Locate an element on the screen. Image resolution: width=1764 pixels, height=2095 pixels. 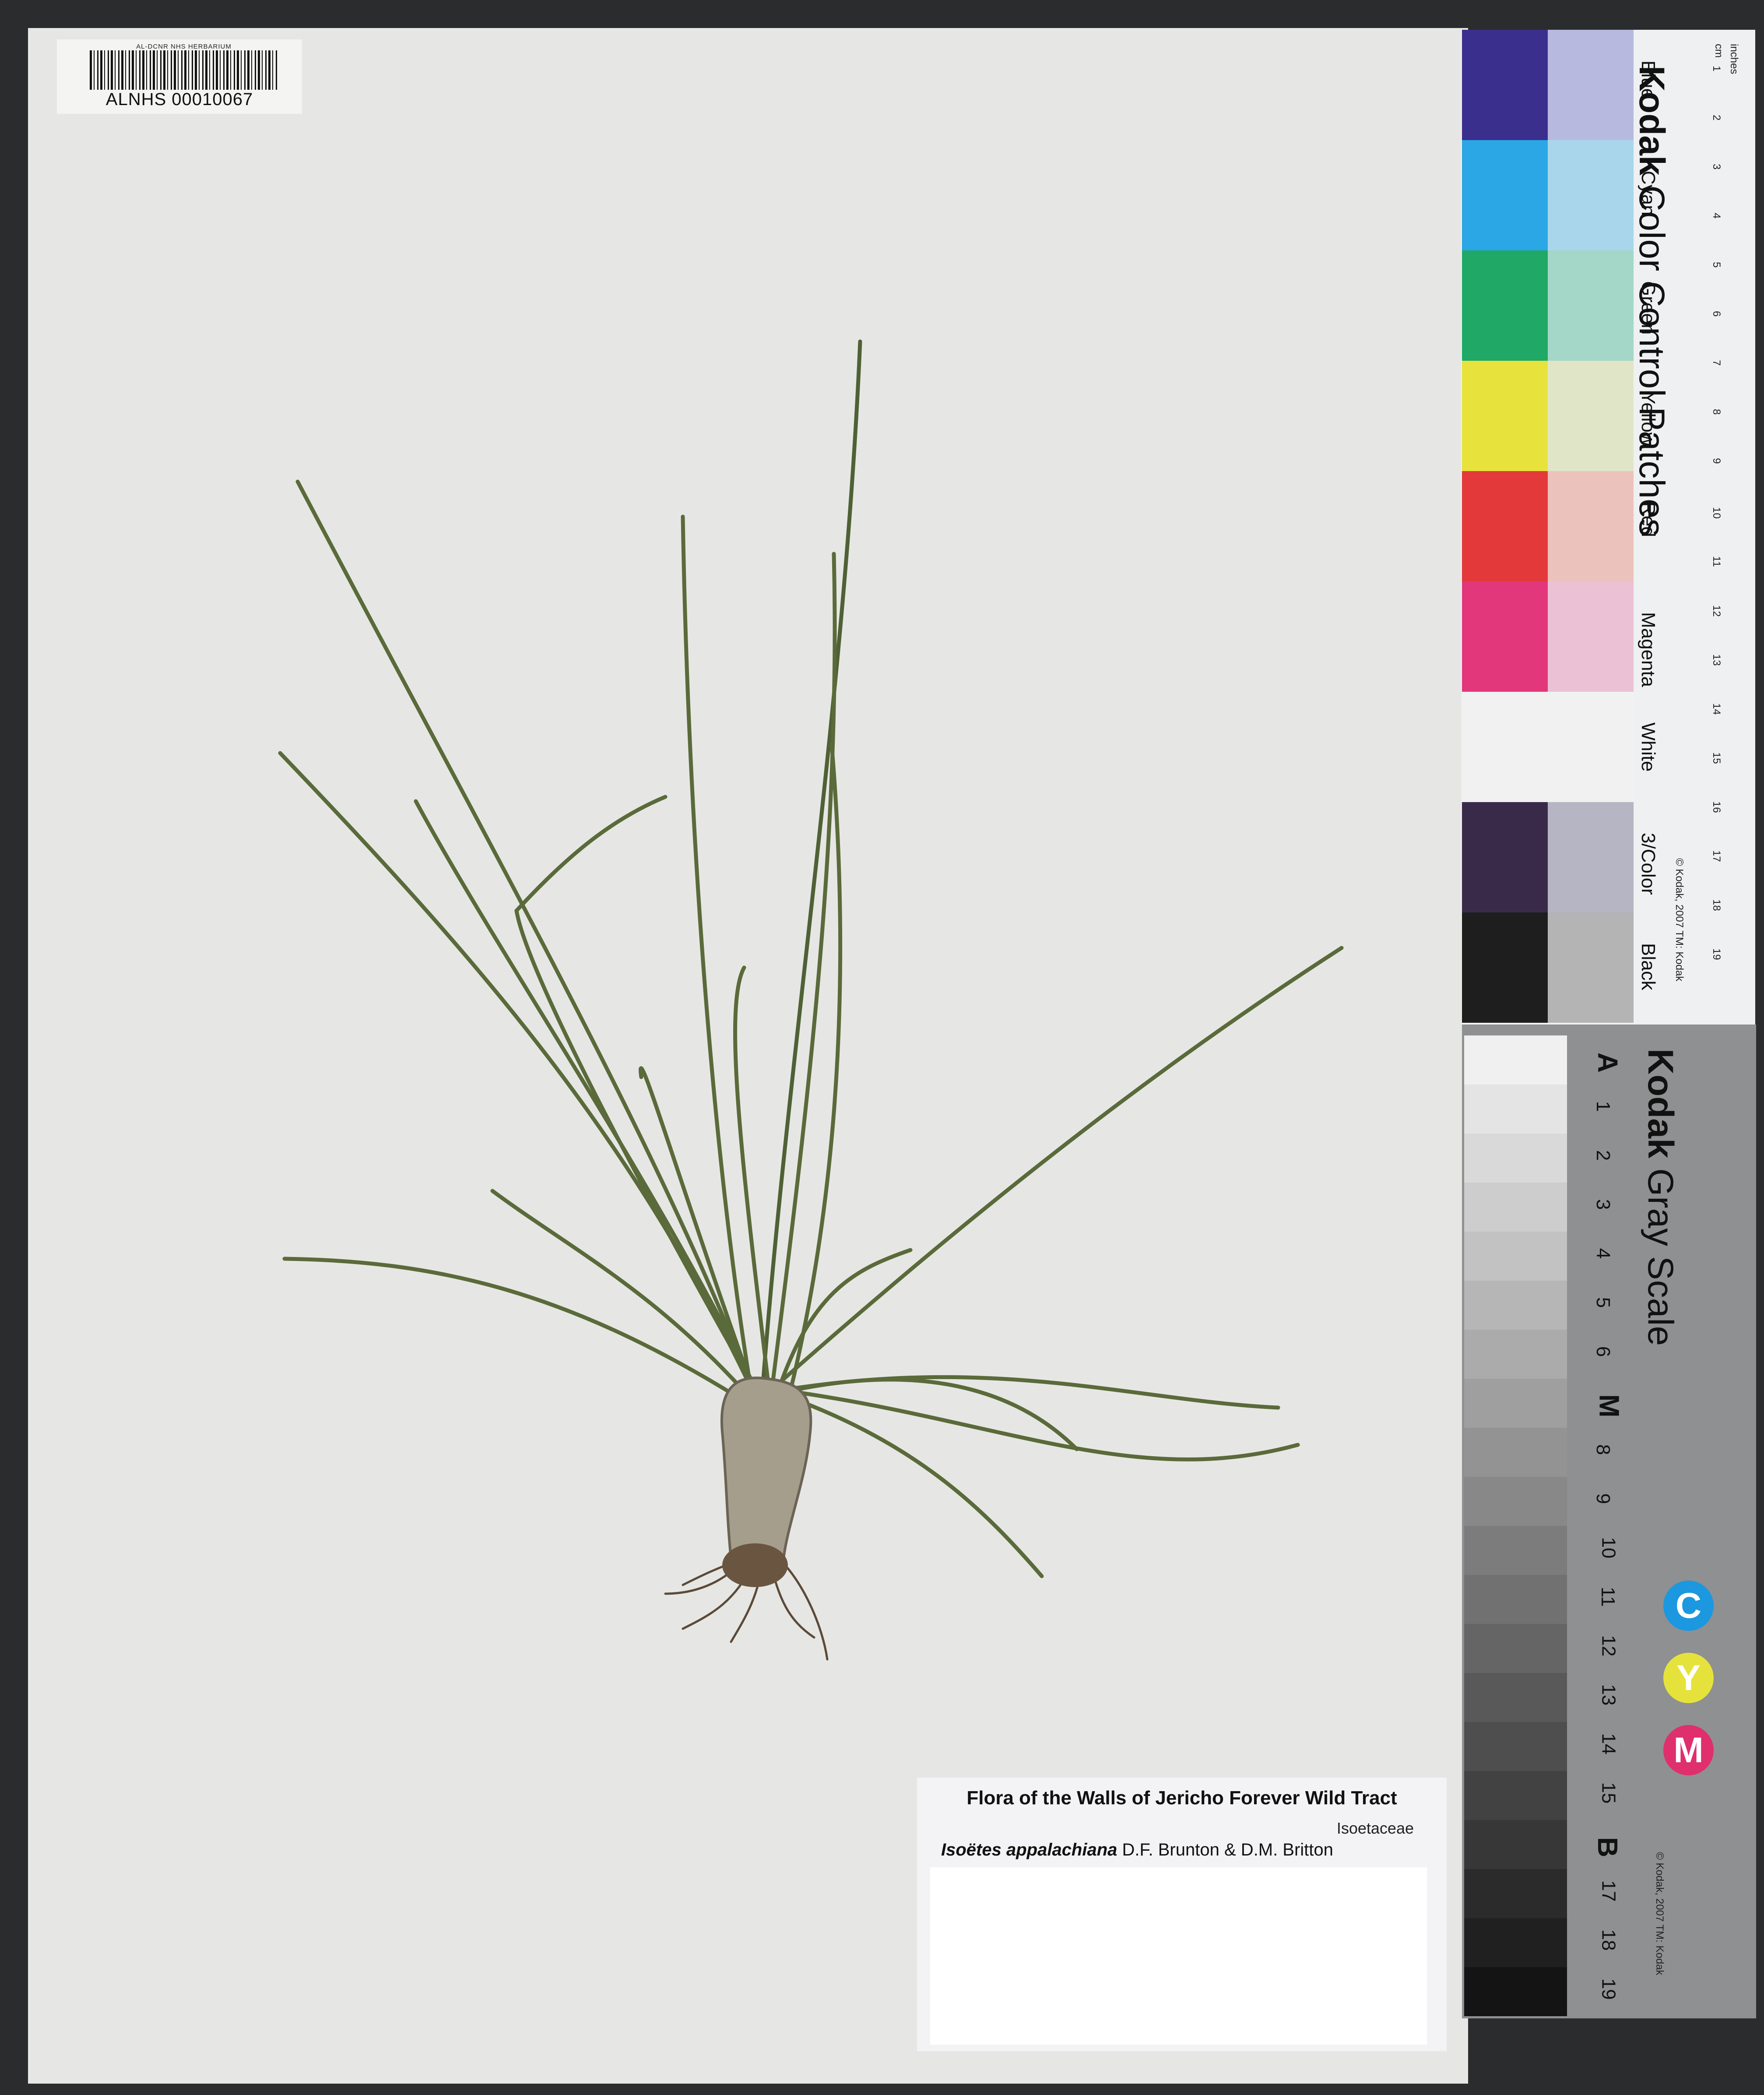
ruler-cm-label: 11 is located at coordinates (1716, 561).